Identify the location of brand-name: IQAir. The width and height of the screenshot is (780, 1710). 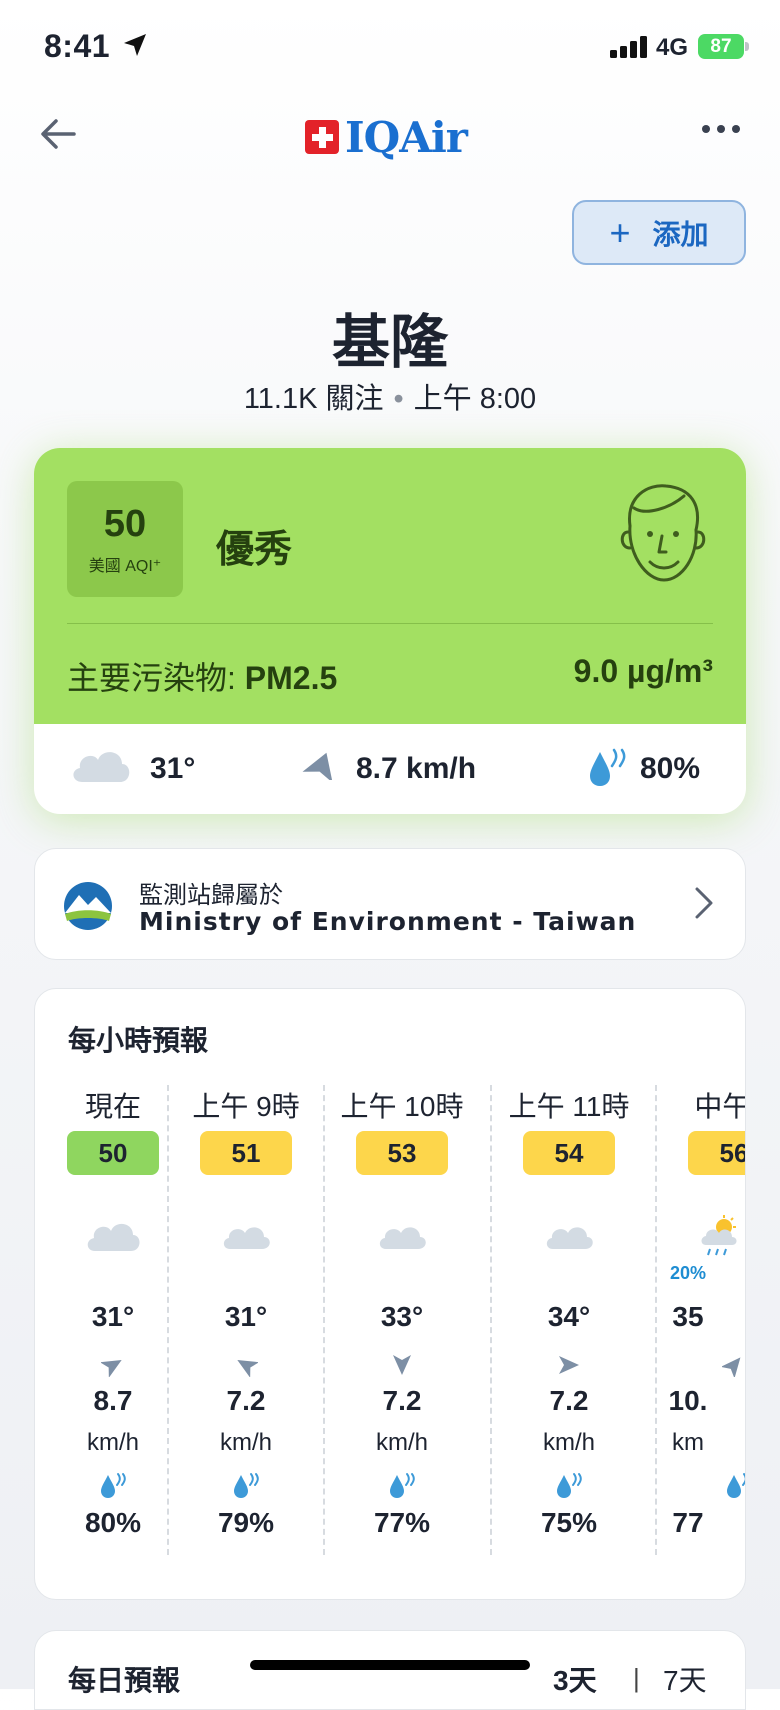
(406, 137).